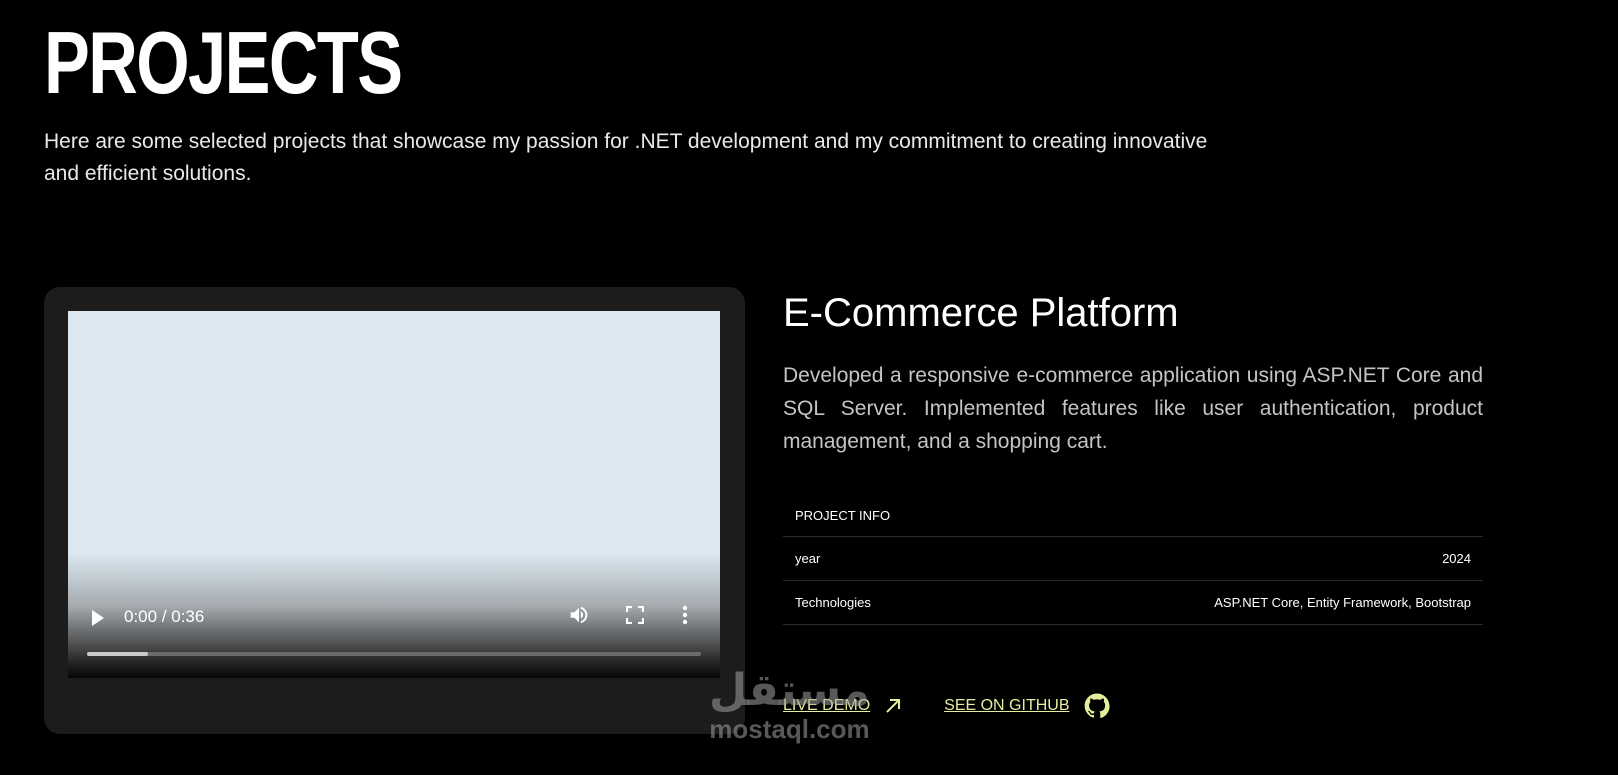 This screenshot has height=775, width=1618. Describe the element at coordinates (223, 62) in the screenshot. I see `page-title: PROJECTS` at that location.